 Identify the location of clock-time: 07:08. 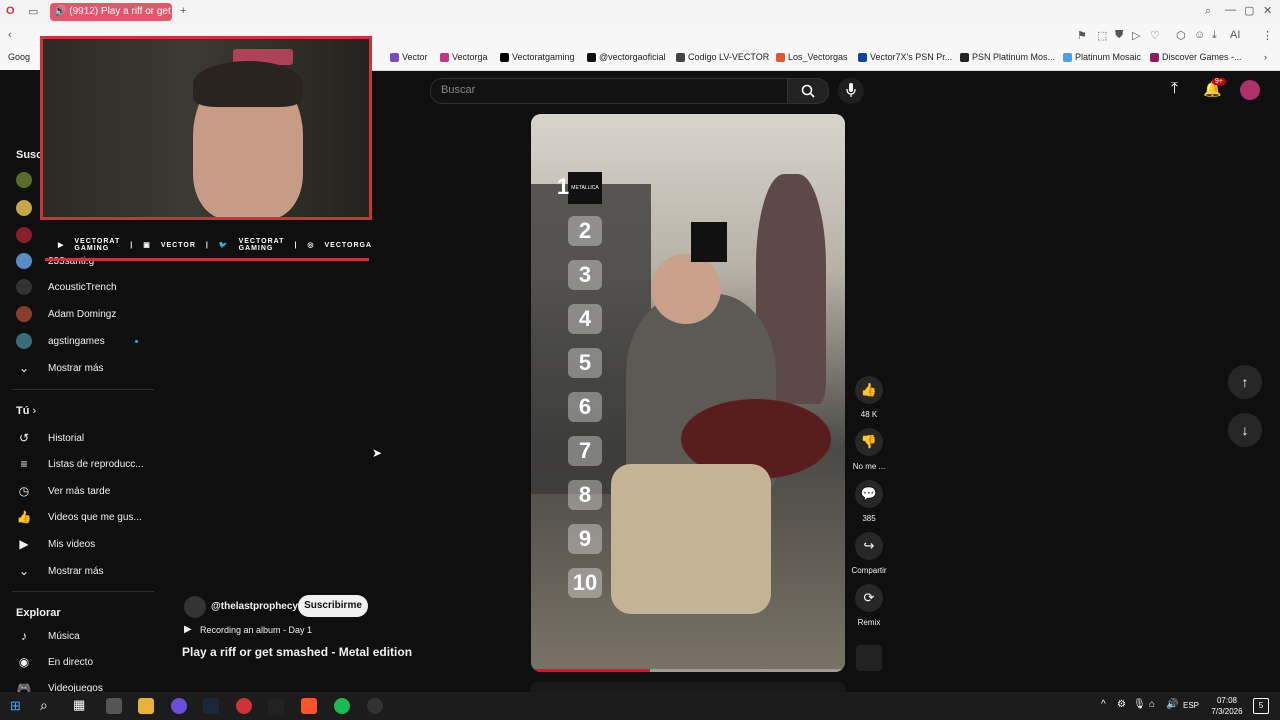
(1227, 700).